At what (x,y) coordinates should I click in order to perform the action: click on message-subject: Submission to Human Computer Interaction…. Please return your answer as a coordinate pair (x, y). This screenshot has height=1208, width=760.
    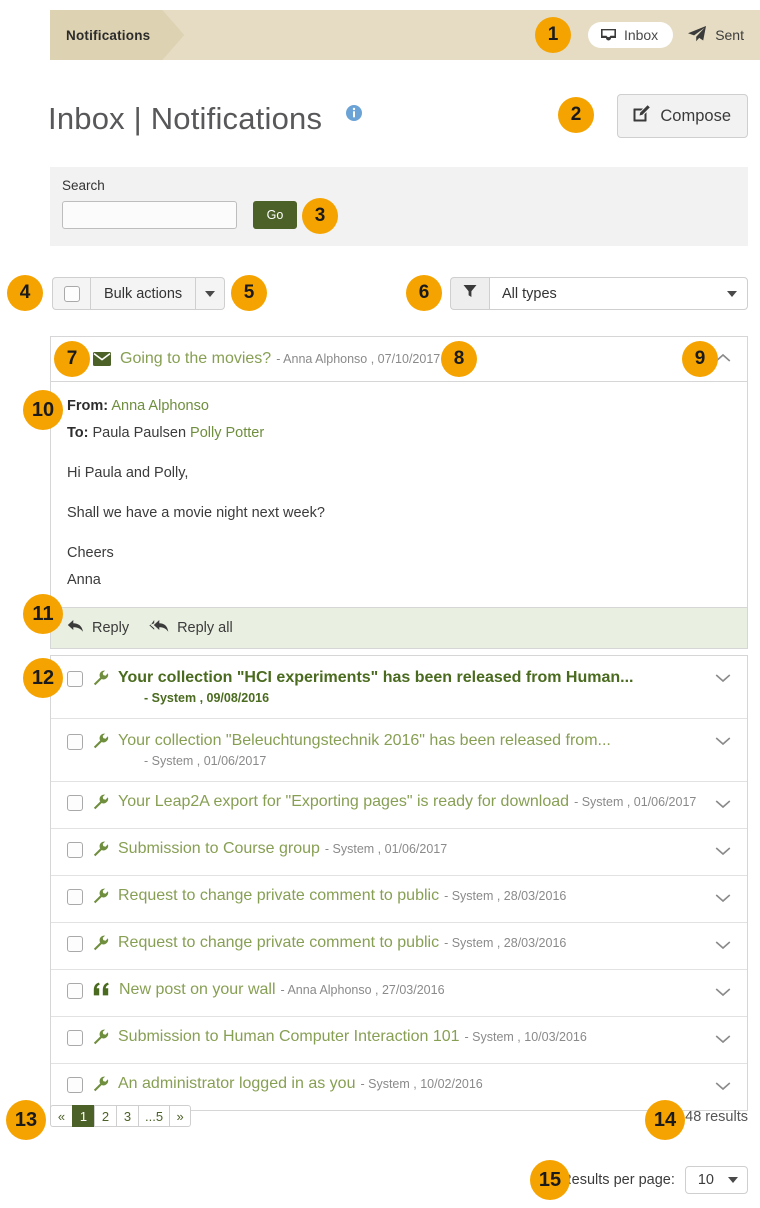
    Looking at the image, I should click on (289, 1036).